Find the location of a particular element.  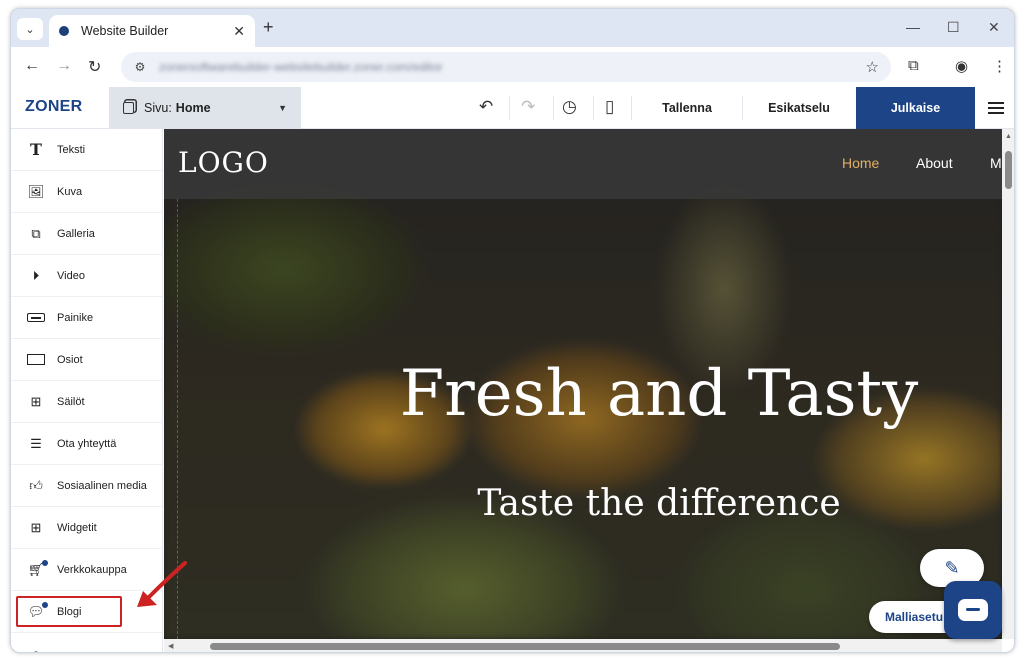

sidebar-item-label: Ota yhteyttä is located at coordinates (87, 443).